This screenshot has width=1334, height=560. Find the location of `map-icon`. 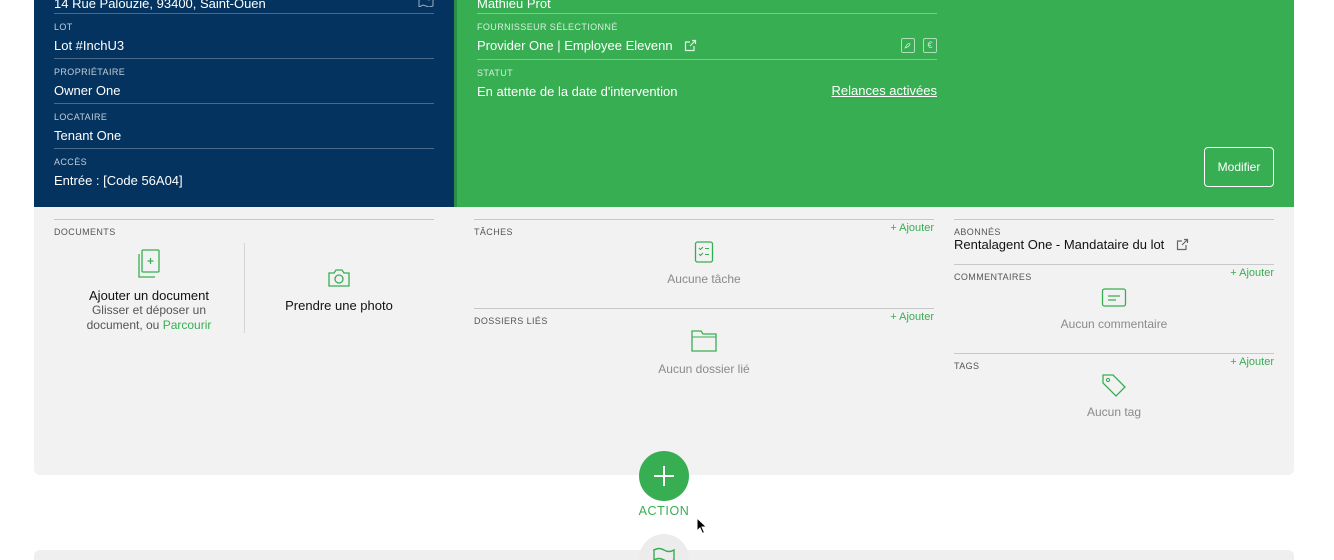

map-icon is located at coordinates (426, 6).